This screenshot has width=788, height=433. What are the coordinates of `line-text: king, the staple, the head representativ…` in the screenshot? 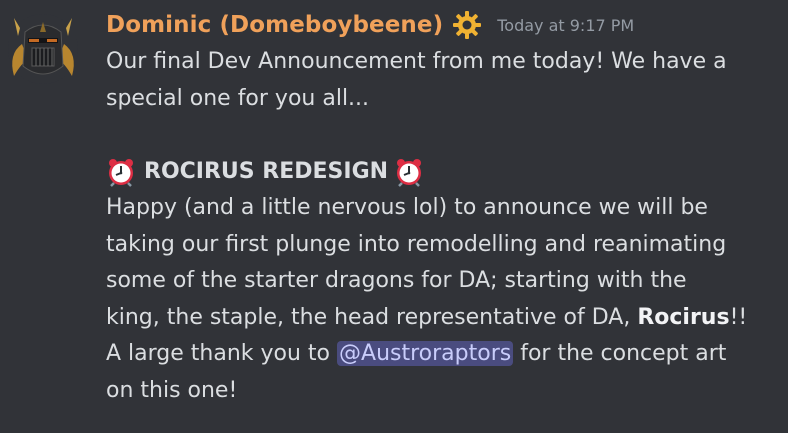 It's located at (372, 317).